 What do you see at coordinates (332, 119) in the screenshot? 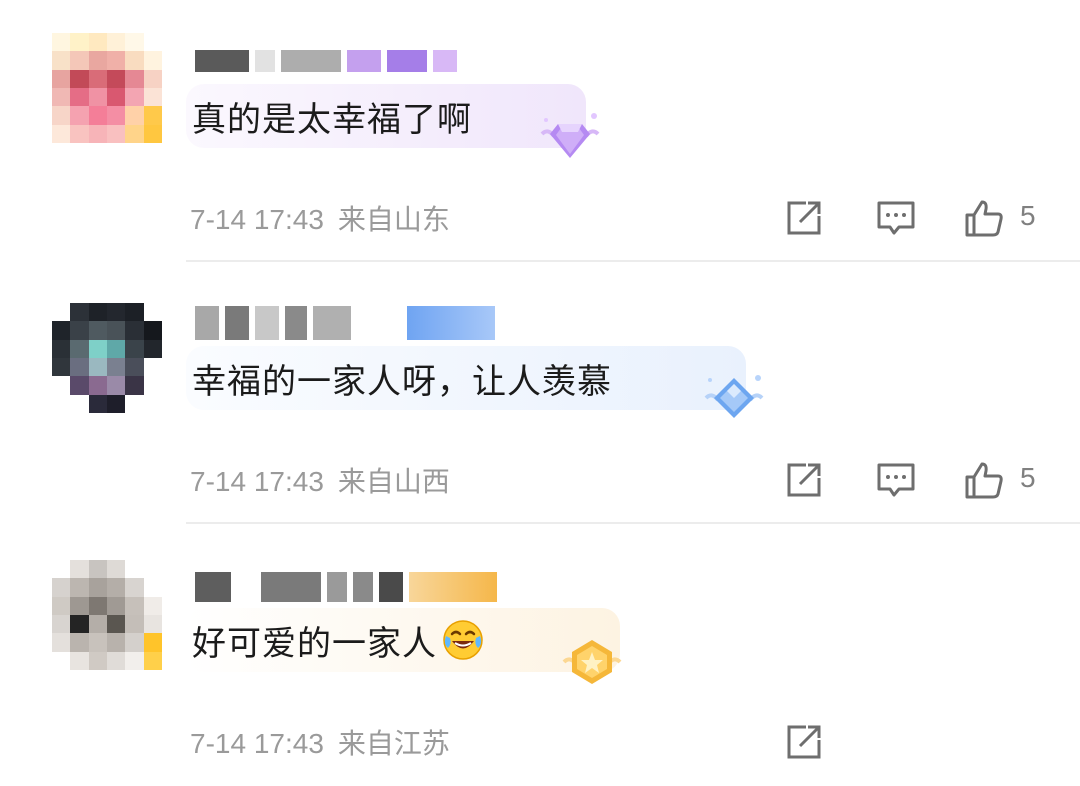
I see `comment-text: 真的是太幸福了啊` at bounding box center [332, 119].